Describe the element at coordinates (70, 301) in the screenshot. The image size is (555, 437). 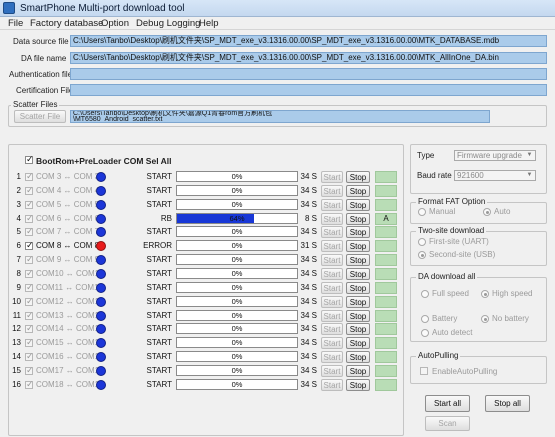
I see `port-label: COM12 ↔ COM12` at that location.